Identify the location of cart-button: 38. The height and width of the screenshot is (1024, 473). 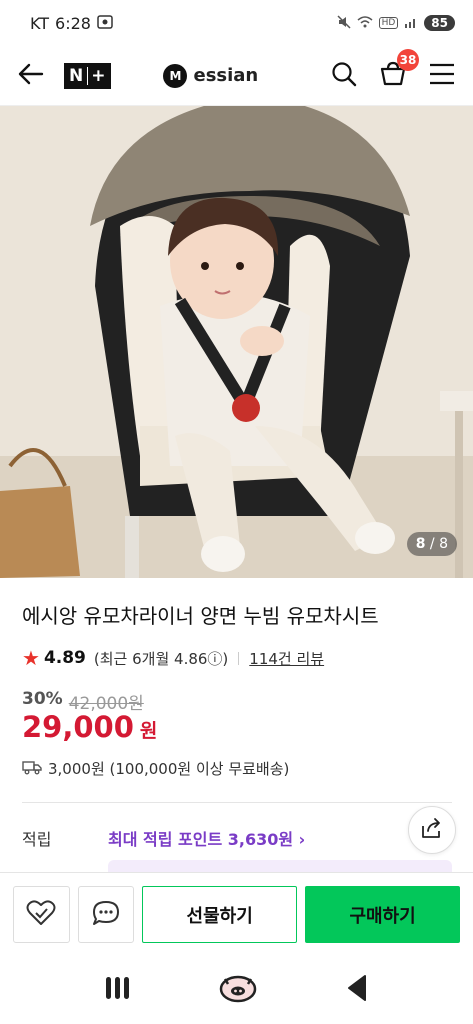
(399, 69).